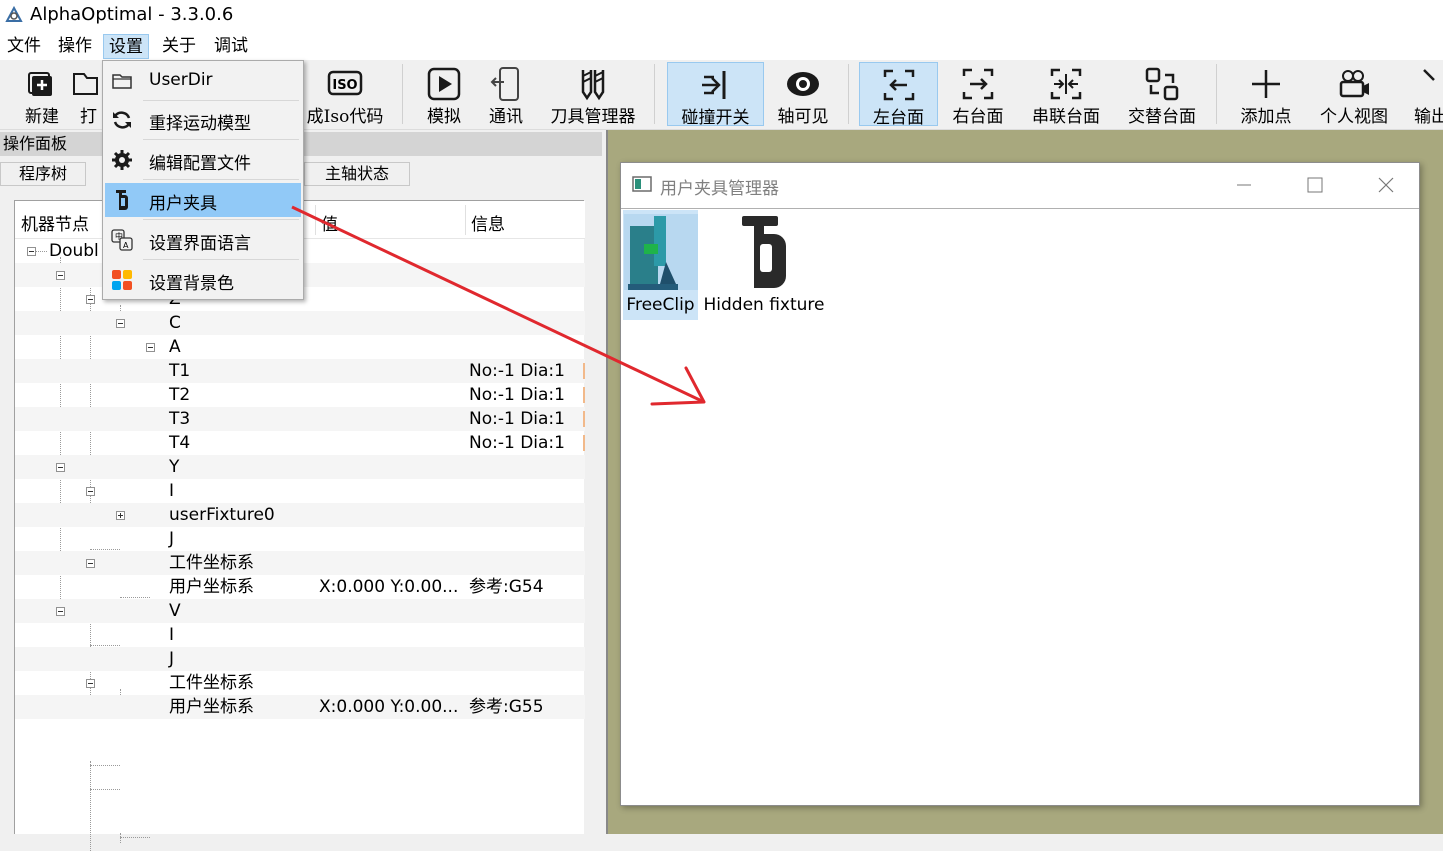 The width and height of the screenshot is (1443, 851). I want to click on close-icon, so click(1385, 185).